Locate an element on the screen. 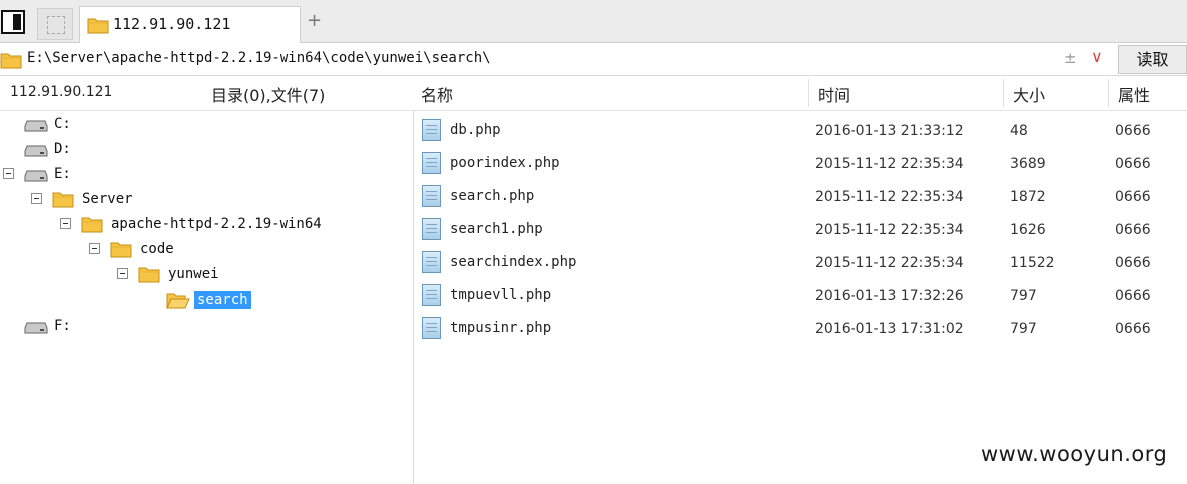 The width and height of the screenshot is (1187, 484). tree-node-label: apache-httpd-2.2.19-win64 is located at coordinates (216, 224).